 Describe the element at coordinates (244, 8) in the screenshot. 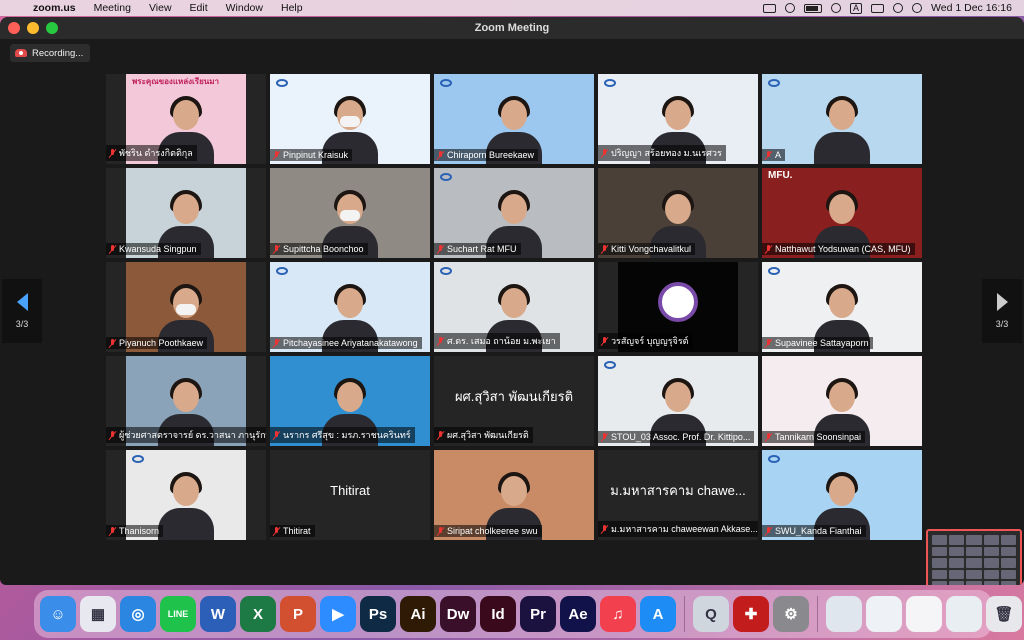

I see `menu-window: Window` at that location.